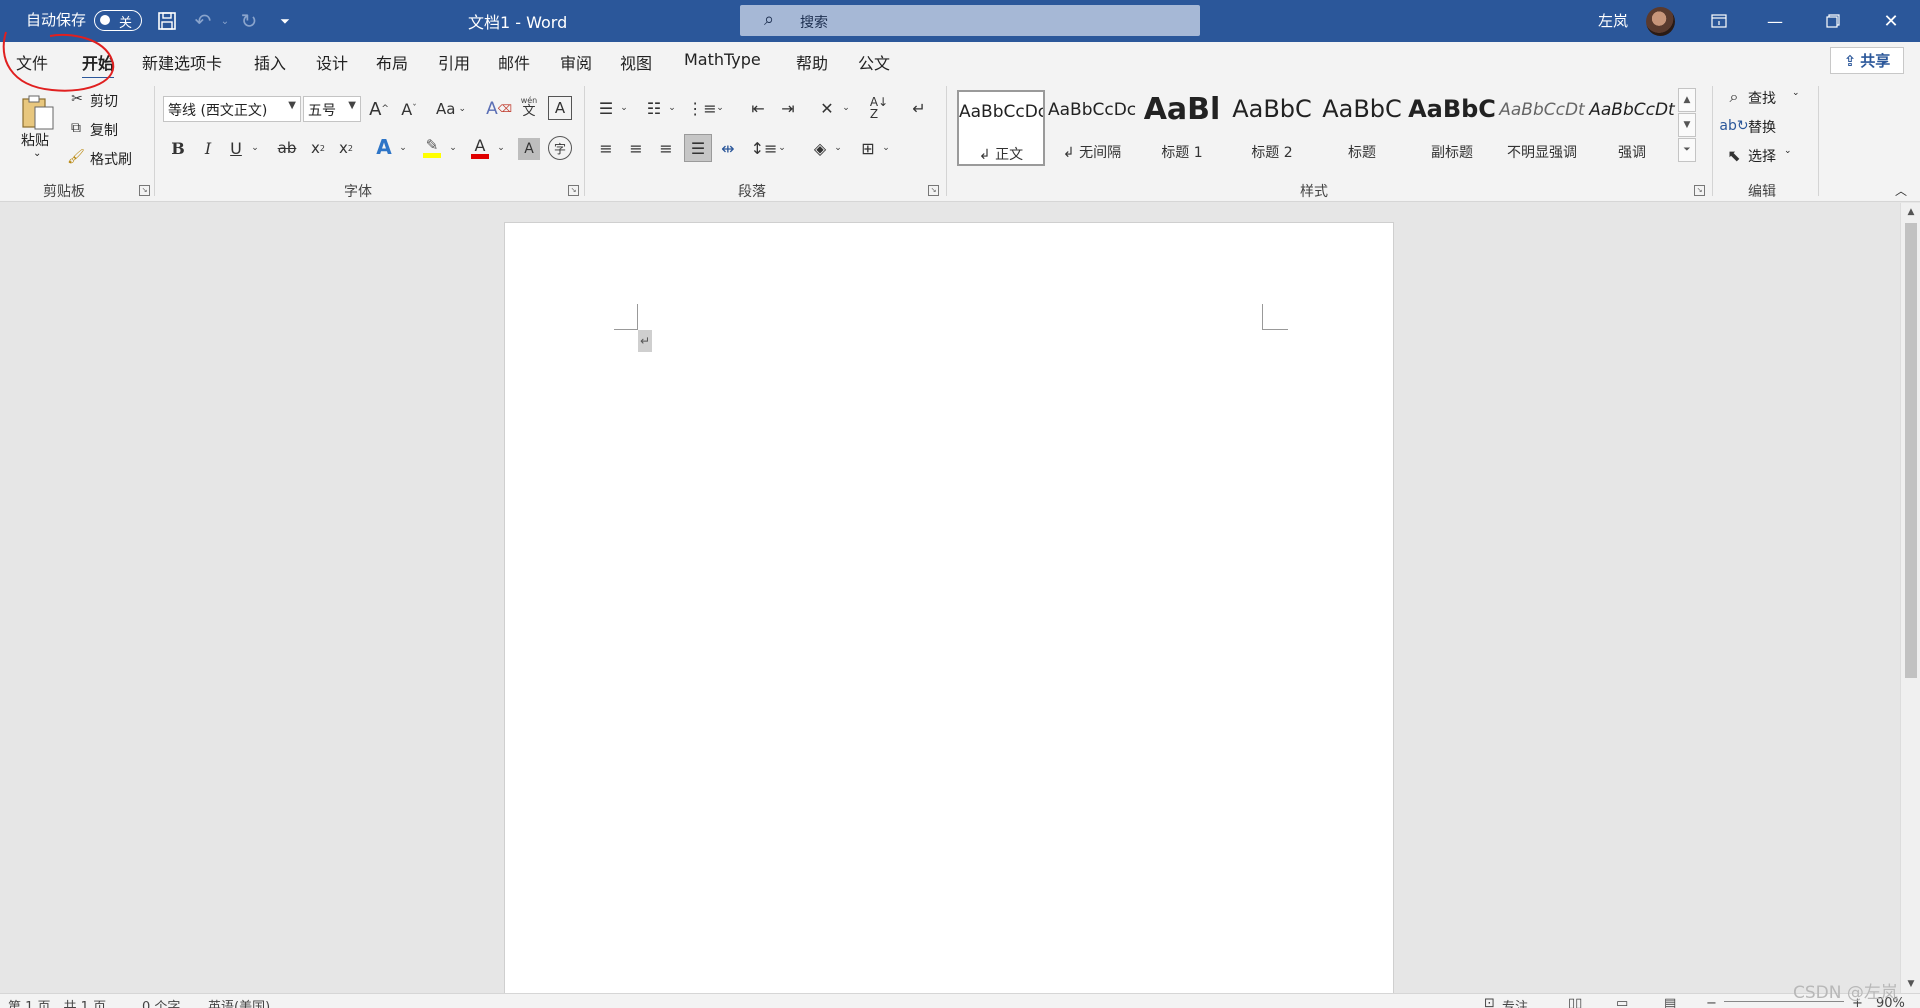 The height and width of the screenshot is (1008, 1920). Describe the element at coordinates (77, 99) in the screenshot. I see `cut-icon: ✂` at that location.